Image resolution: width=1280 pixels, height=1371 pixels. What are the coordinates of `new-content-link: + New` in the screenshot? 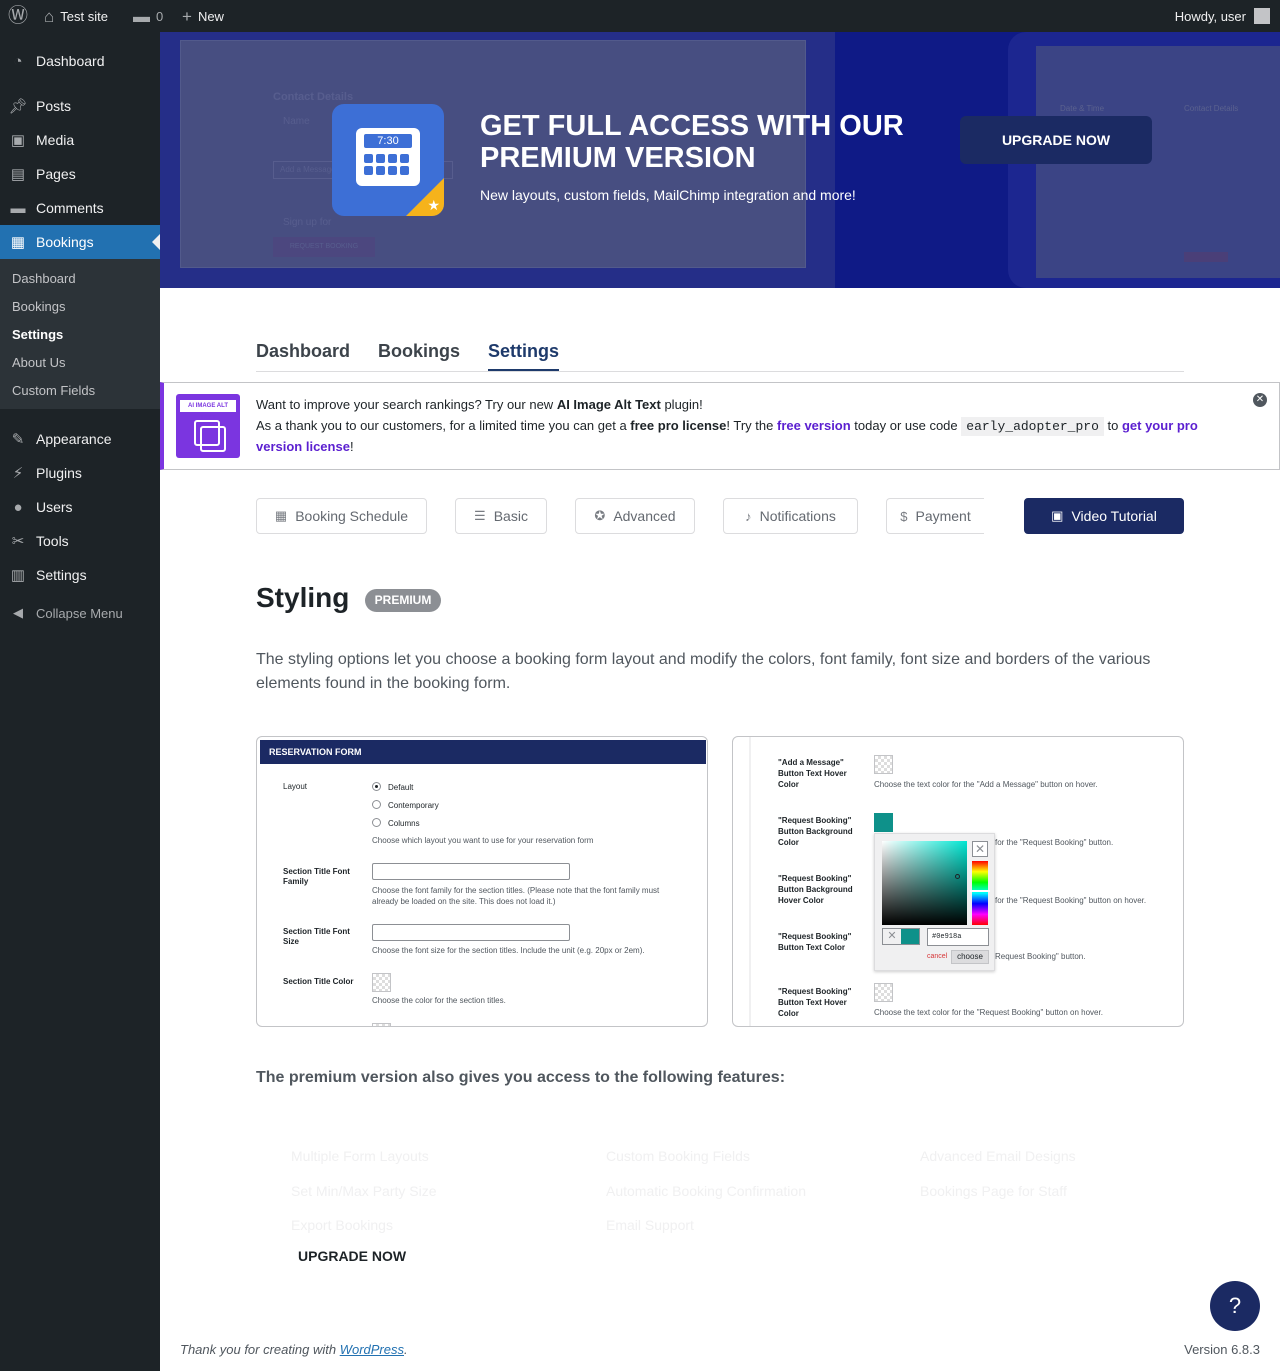 It's located at (203, 16).